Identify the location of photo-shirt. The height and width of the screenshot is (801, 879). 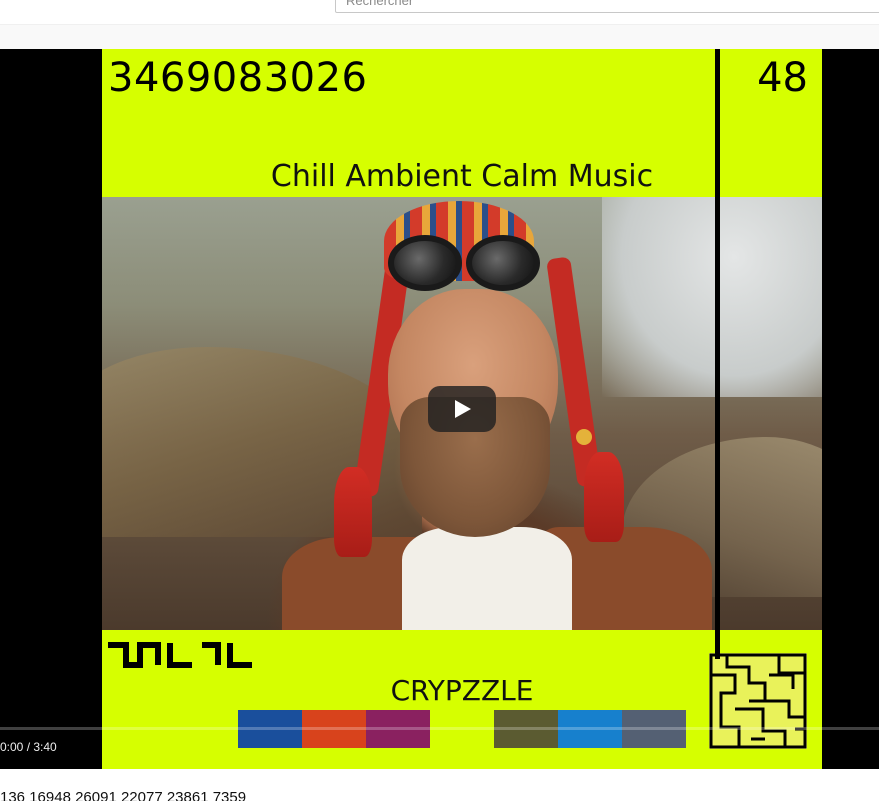
(487, 578).